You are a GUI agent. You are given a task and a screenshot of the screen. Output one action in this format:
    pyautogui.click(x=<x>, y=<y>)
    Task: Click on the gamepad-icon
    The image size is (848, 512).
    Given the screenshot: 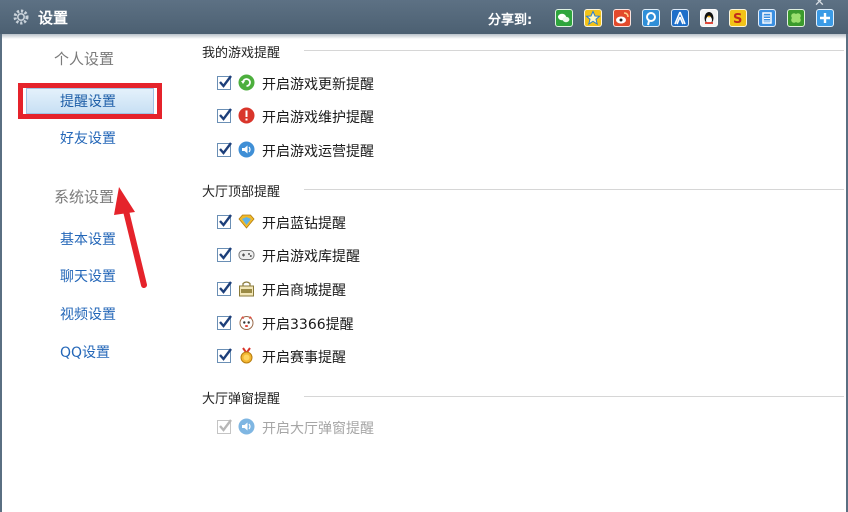 What is the action you would take?
    pyautogui.click(x=246, y=255)
    